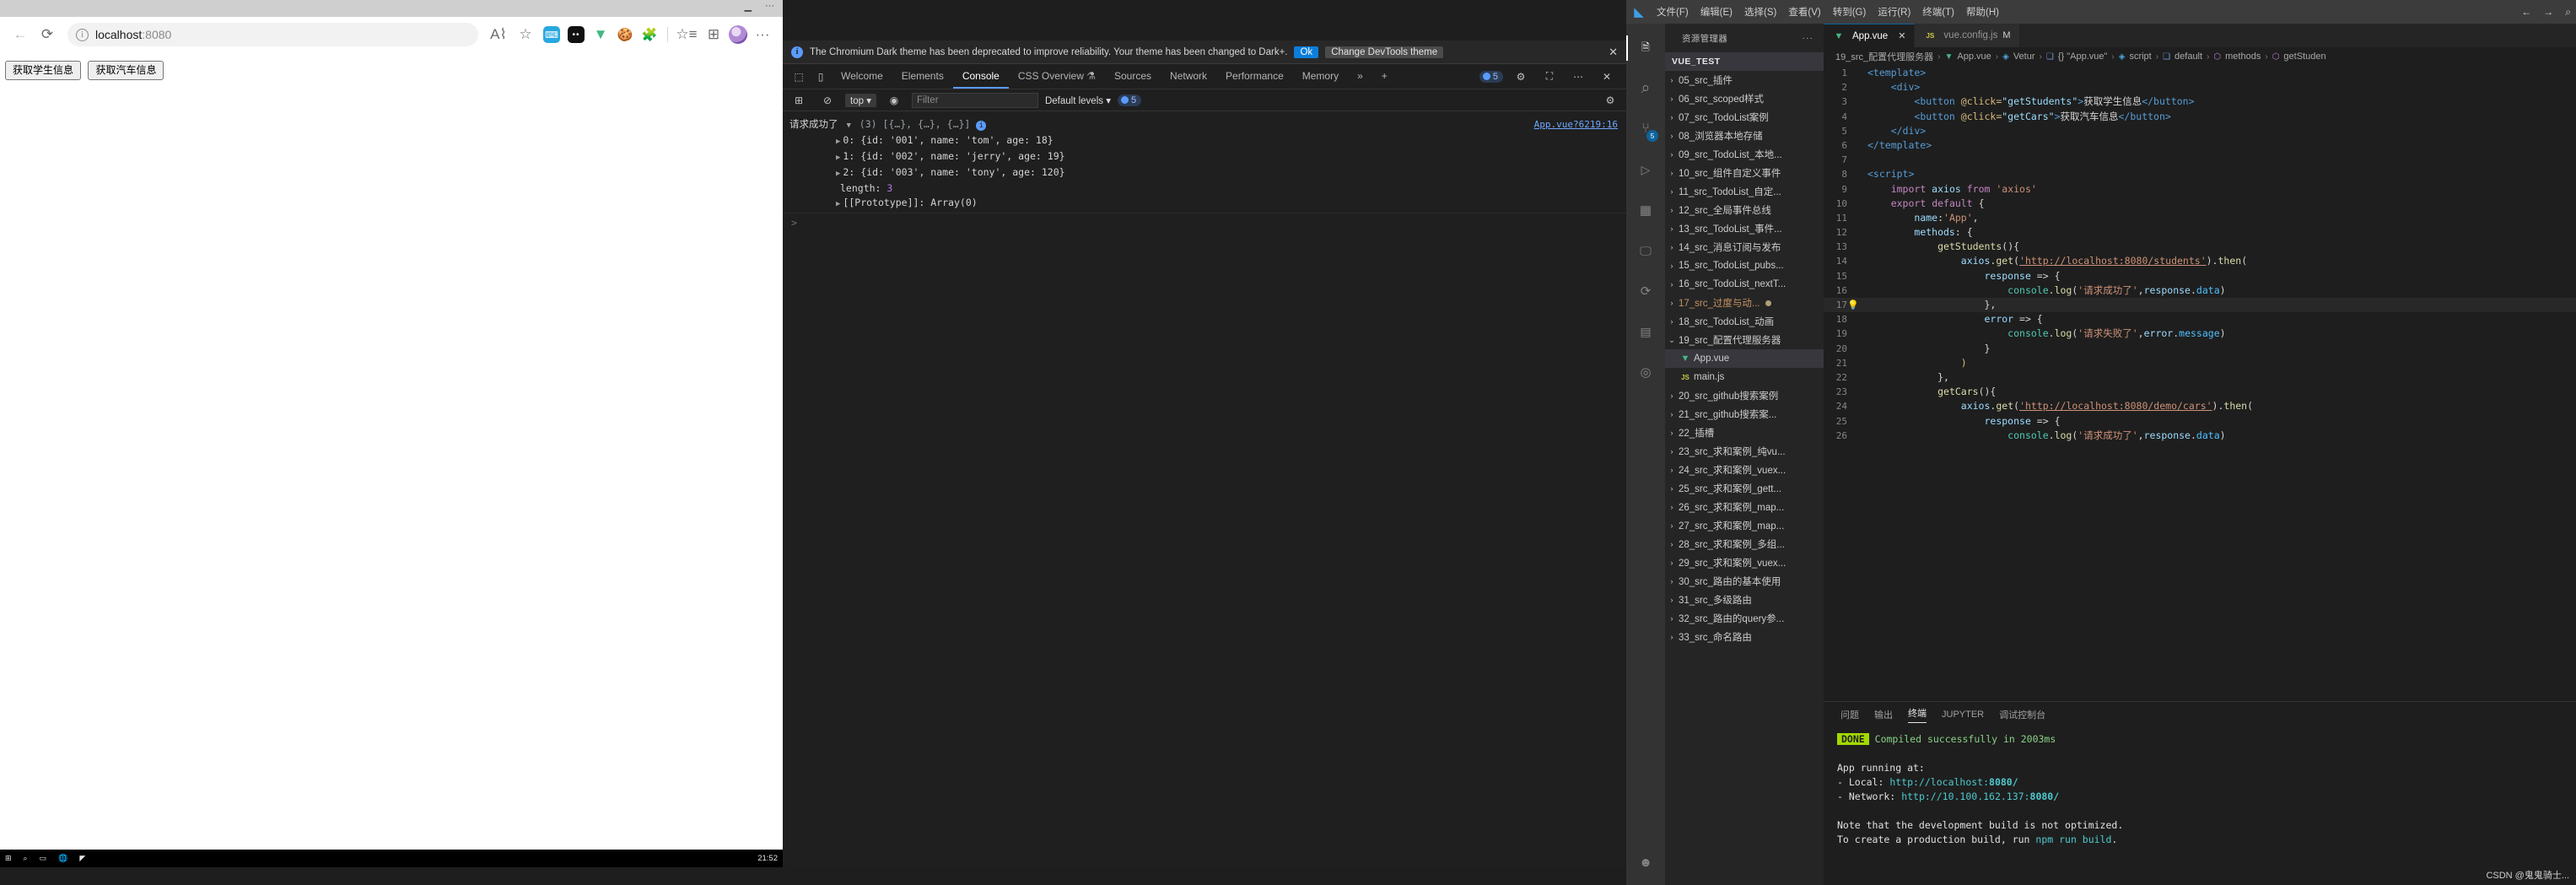 The image size is (2576, 885). What do you see at coordinates (1808, 38) in the screenshot?
I see `explorer-more-icon: ···` at bounding box center [1808, 38].